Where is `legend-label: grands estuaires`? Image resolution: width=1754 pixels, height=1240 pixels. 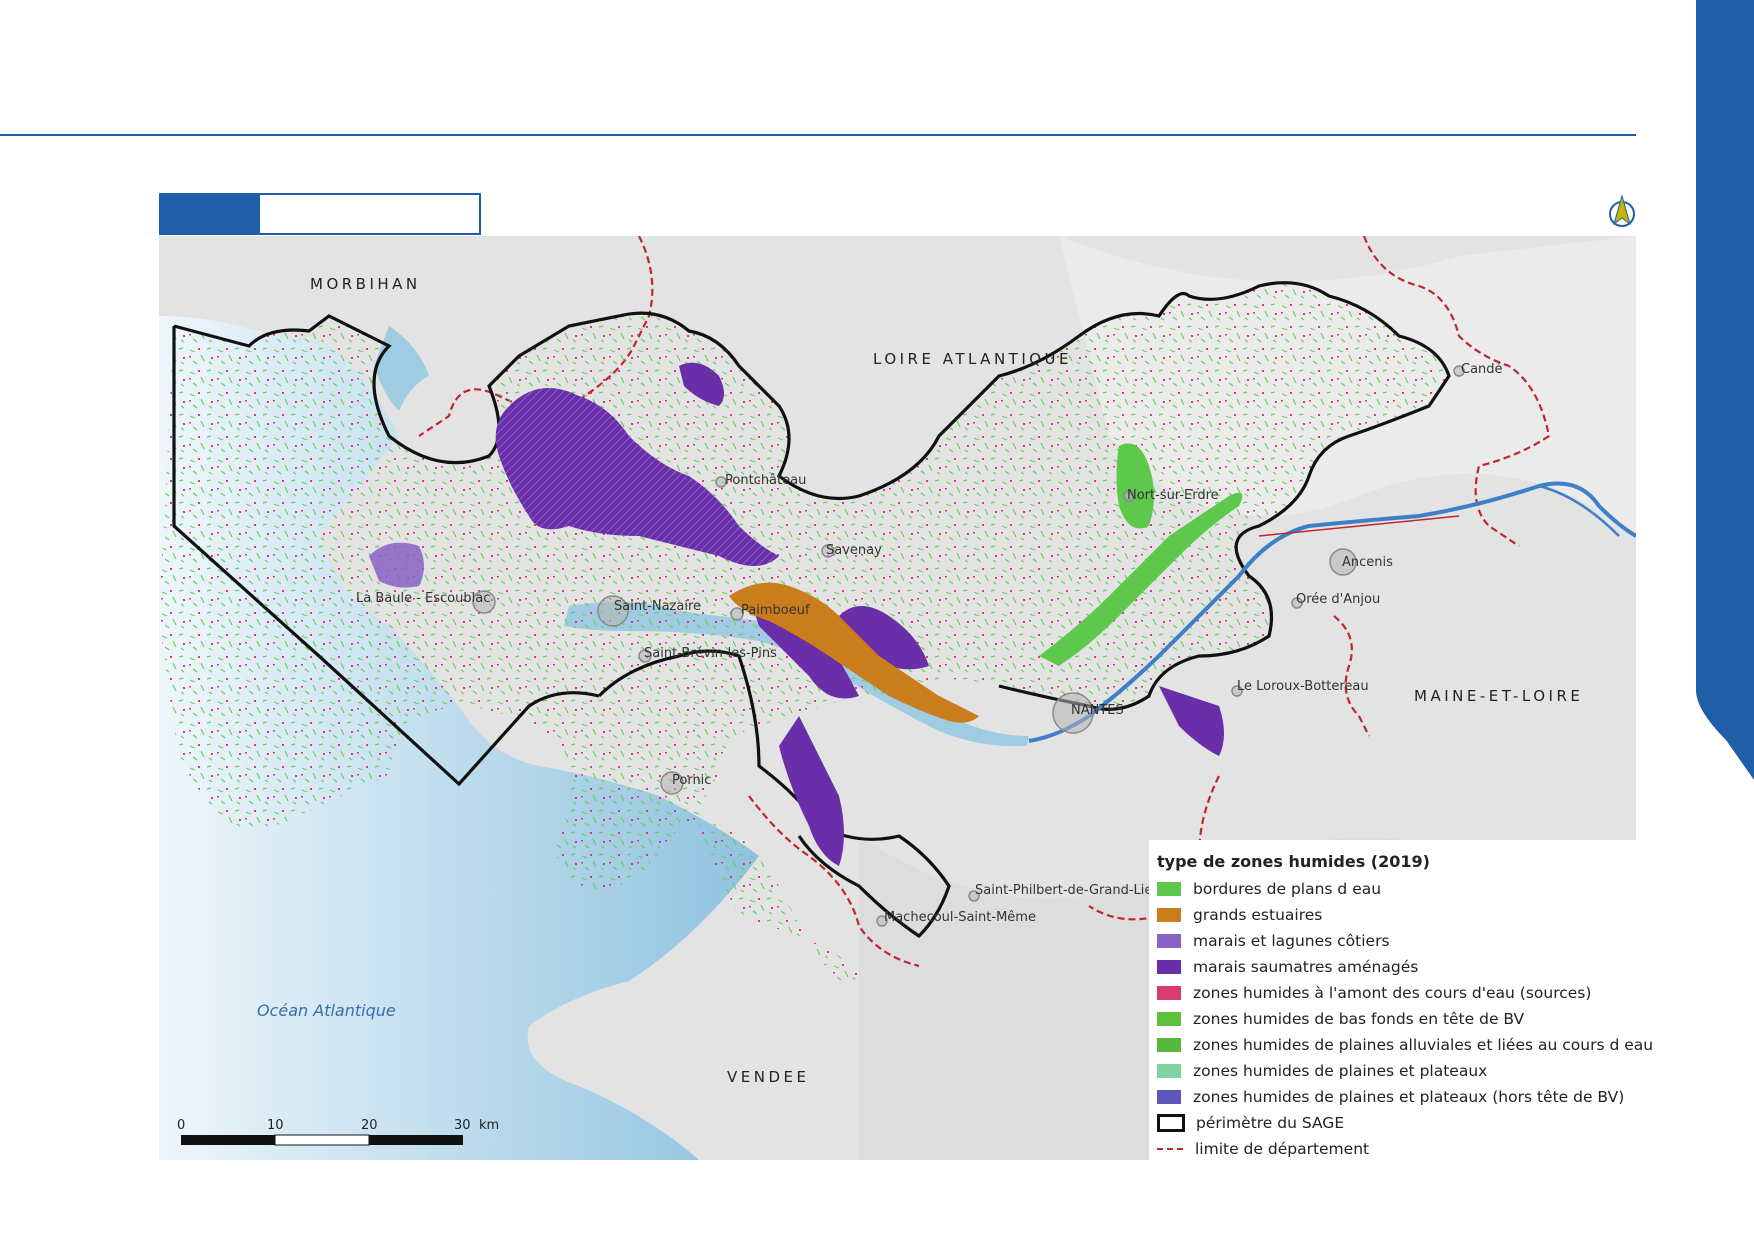 legend-label: grands estuaires is located at coordinates (1258, 915).